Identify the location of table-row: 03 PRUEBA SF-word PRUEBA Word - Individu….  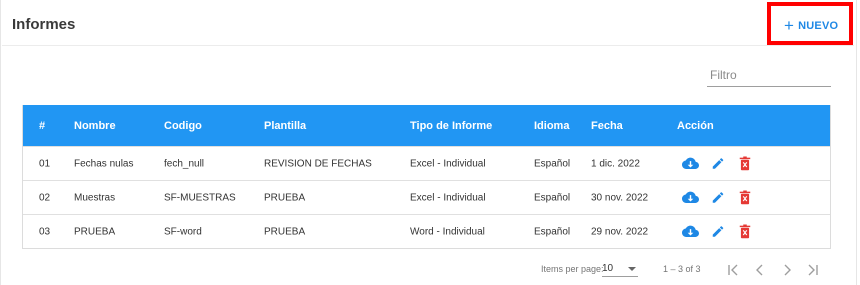
(426, 231).